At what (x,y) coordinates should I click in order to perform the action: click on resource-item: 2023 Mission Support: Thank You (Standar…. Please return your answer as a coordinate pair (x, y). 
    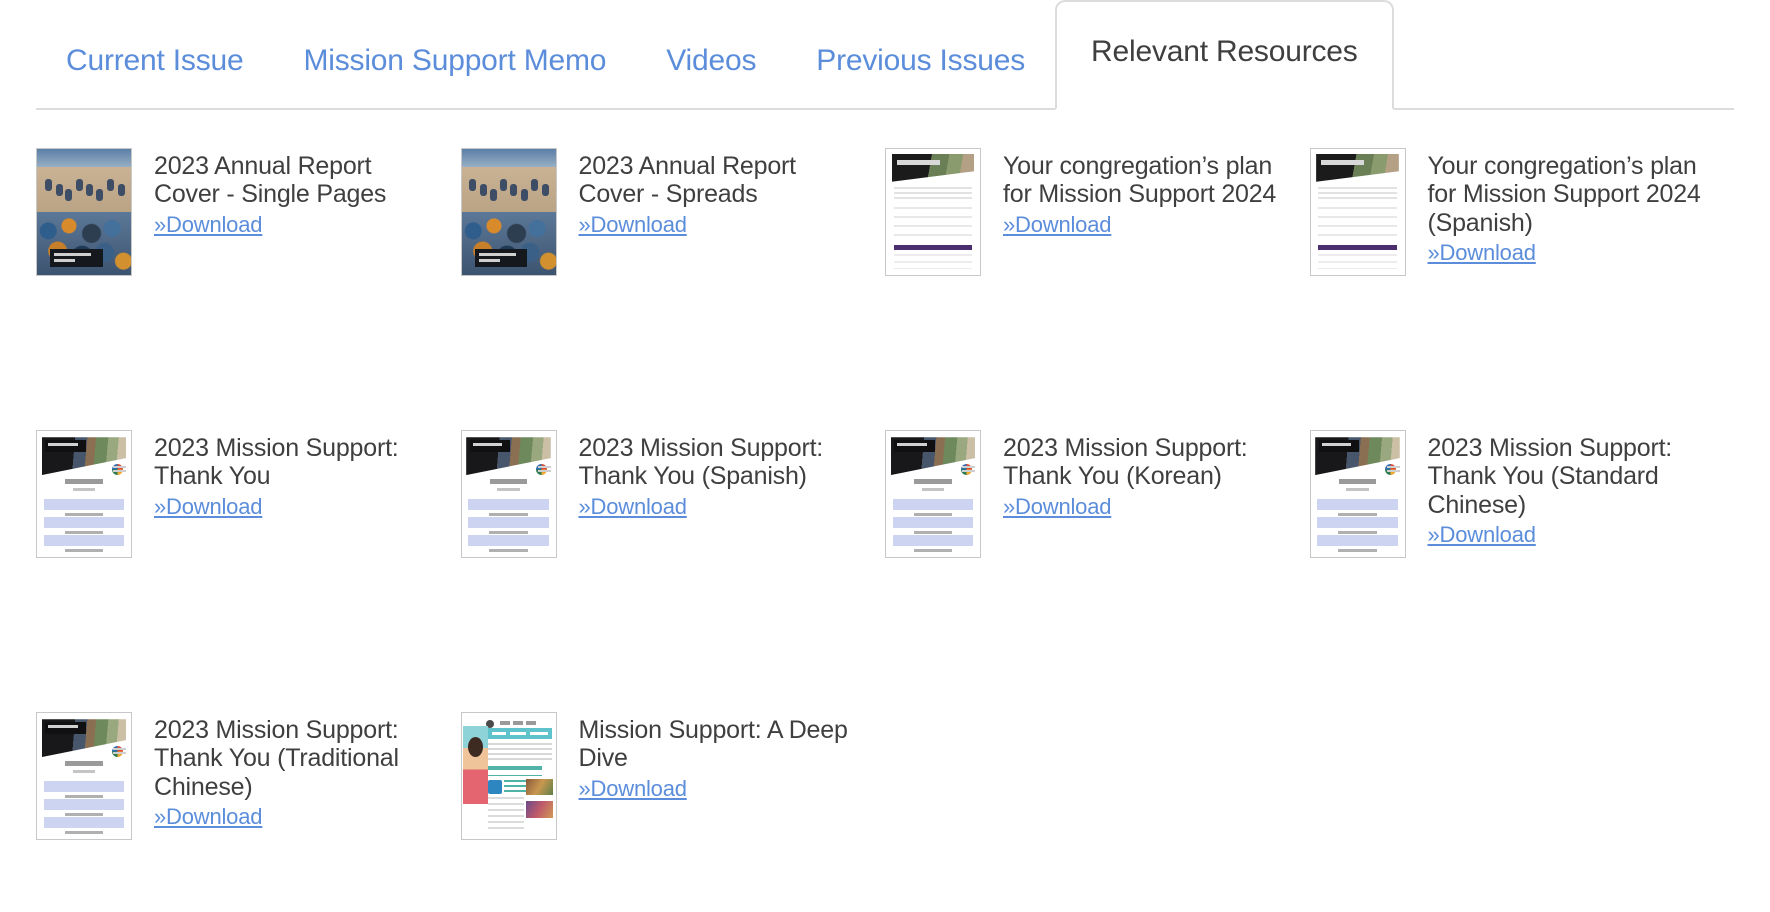
    Looking at the image, I should click on (1522, 571).